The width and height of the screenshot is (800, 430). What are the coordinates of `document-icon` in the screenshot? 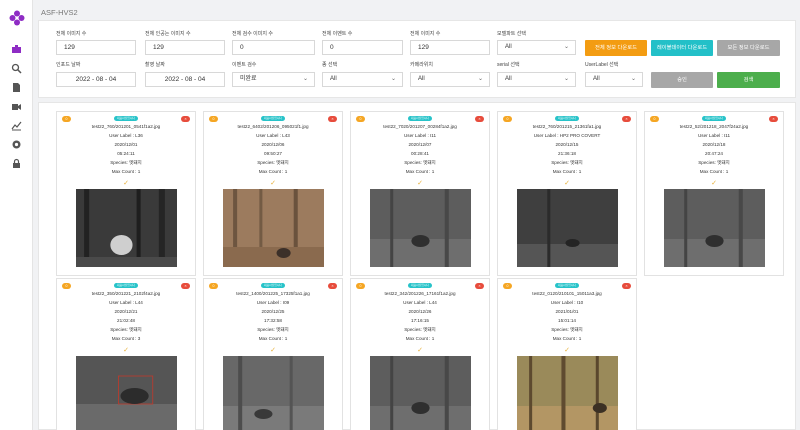 It's located at (16, 87).